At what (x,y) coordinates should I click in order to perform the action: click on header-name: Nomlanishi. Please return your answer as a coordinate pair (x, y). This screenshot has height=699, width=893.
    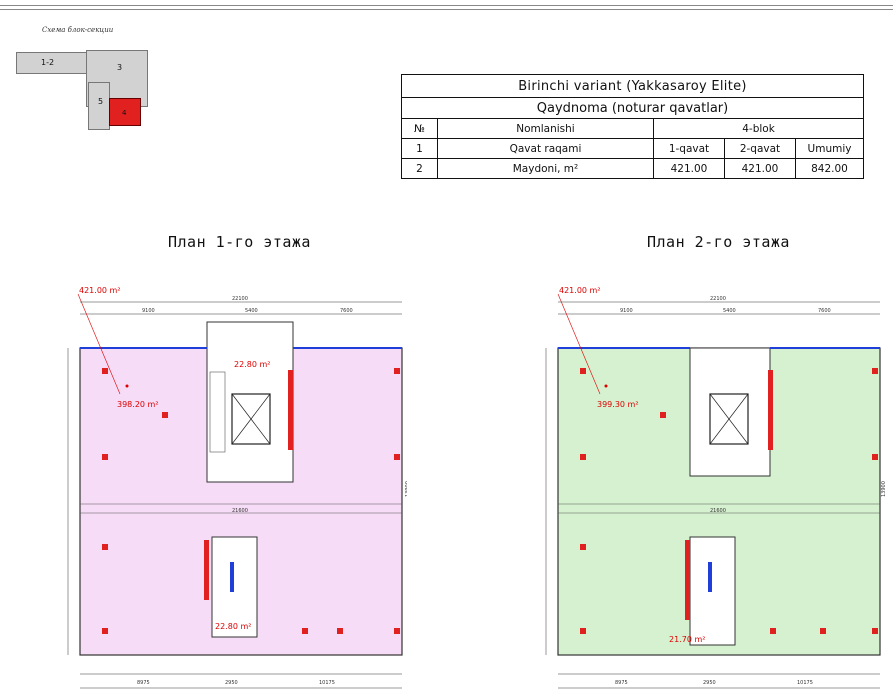
    Looking at the image, I should click on (545, 128).